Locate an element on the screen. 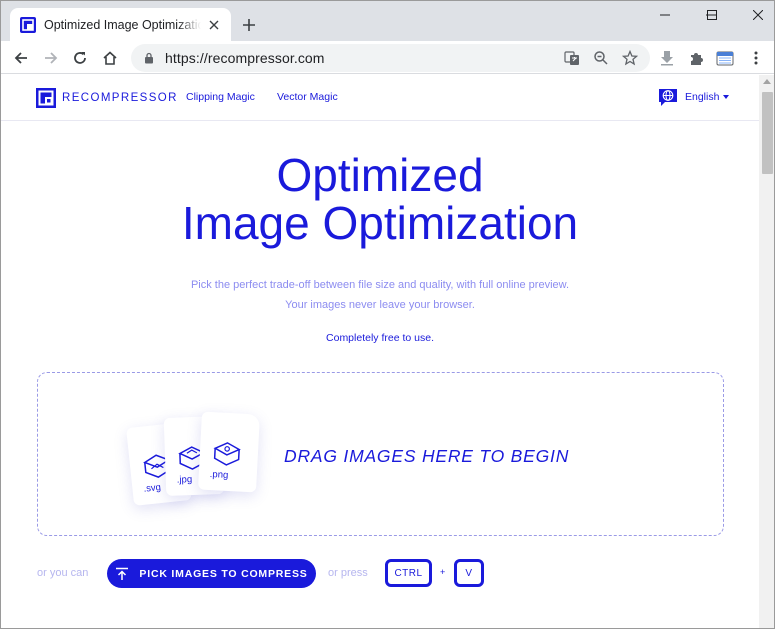 The width and height of the screenshot is (775, 629). home-icon is located at coordinates (110, 58).